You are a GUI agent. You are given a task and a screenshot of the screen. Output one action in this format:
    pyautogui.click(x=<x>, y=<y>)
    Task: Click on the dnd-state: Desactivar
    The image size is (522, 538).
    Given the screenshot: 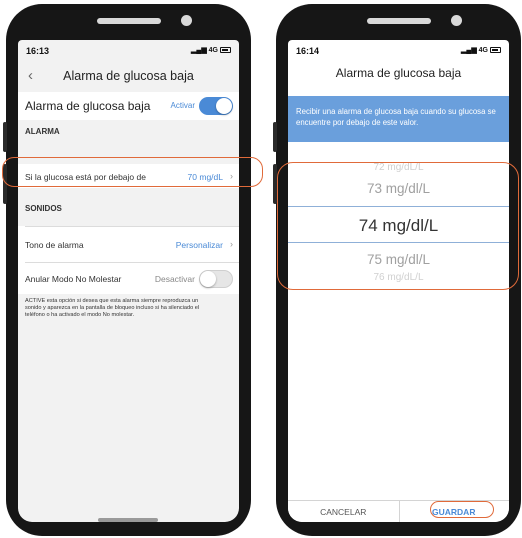 What is the action you would take?
    pyautogui.click(x=174, y=279)
    